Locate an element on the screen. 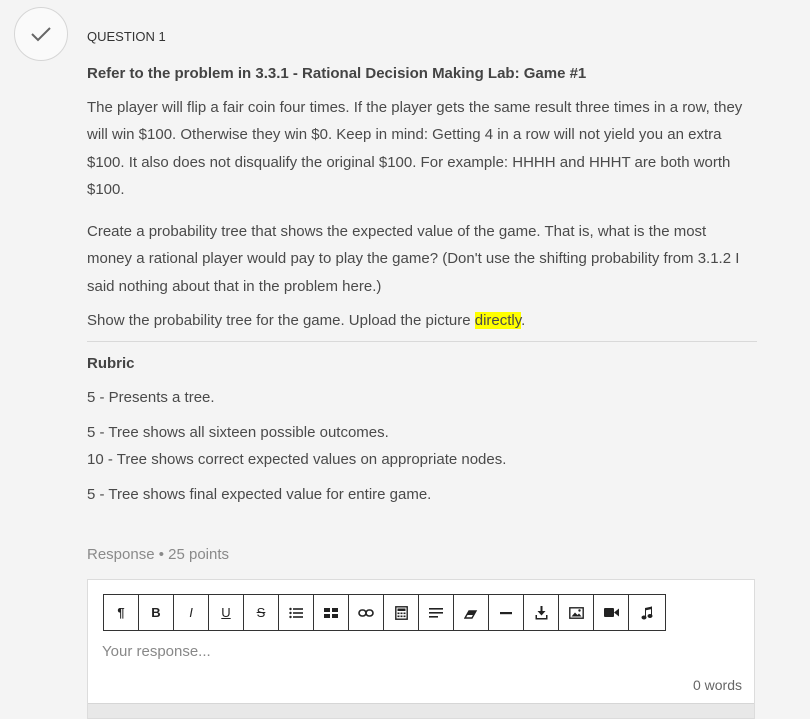  download-icon is located at coordinates (541, 612).